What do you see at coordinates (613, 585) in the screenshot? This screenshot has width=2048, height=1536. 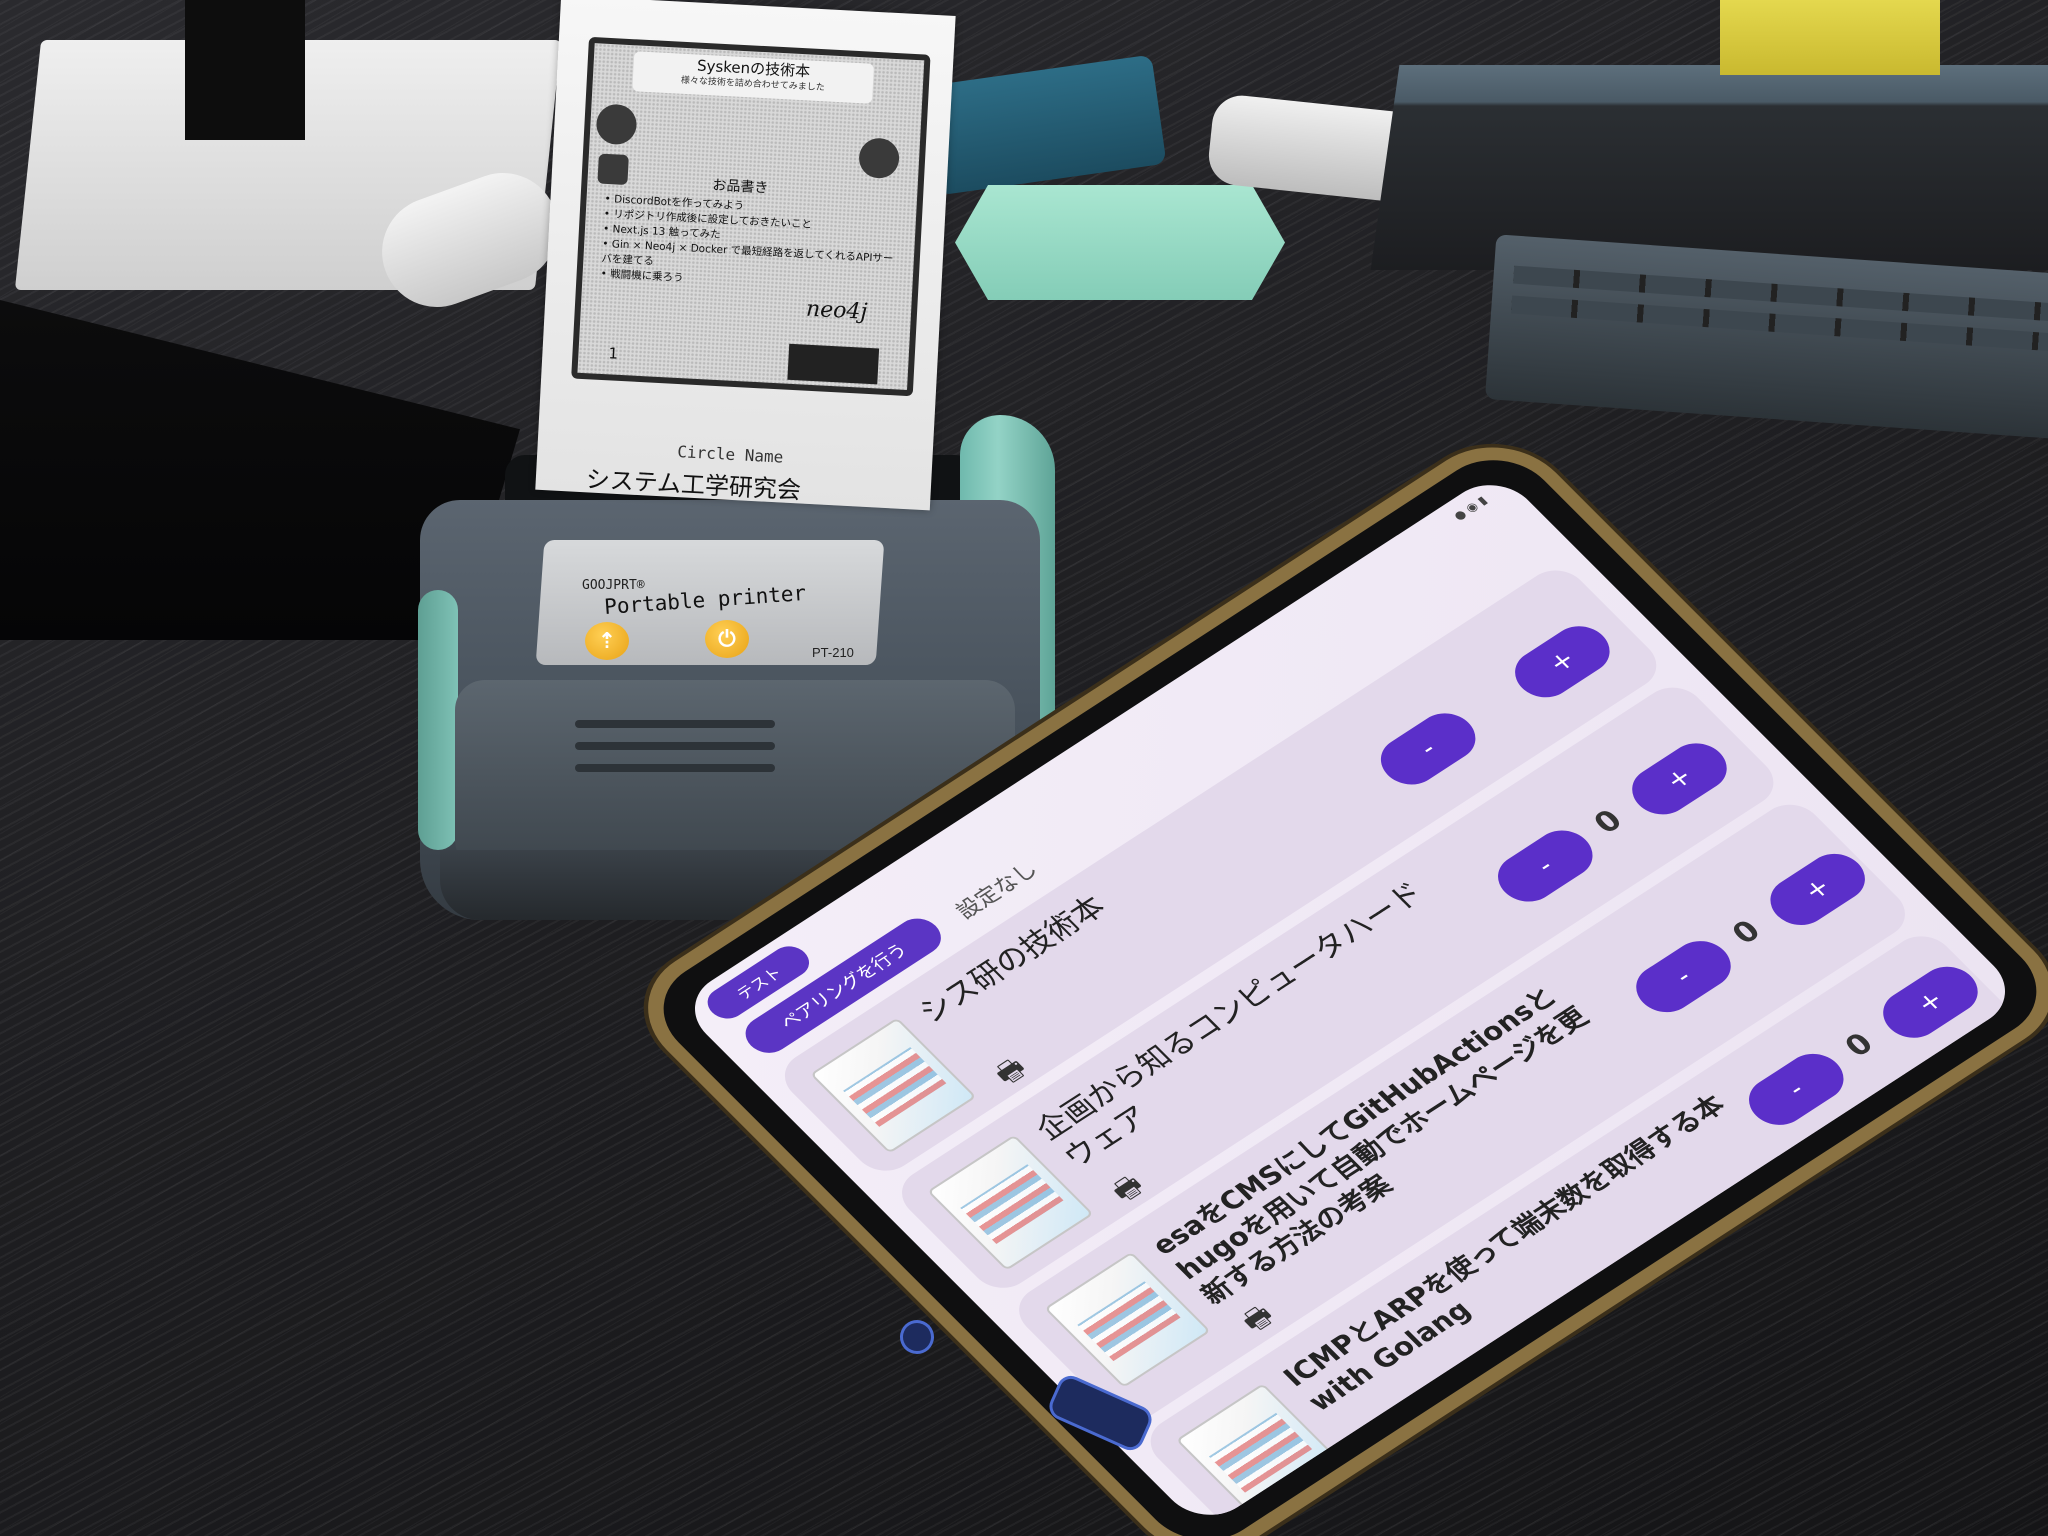 I see `printer-brand: GOOJPRT®` at bounding box center [613, 585].